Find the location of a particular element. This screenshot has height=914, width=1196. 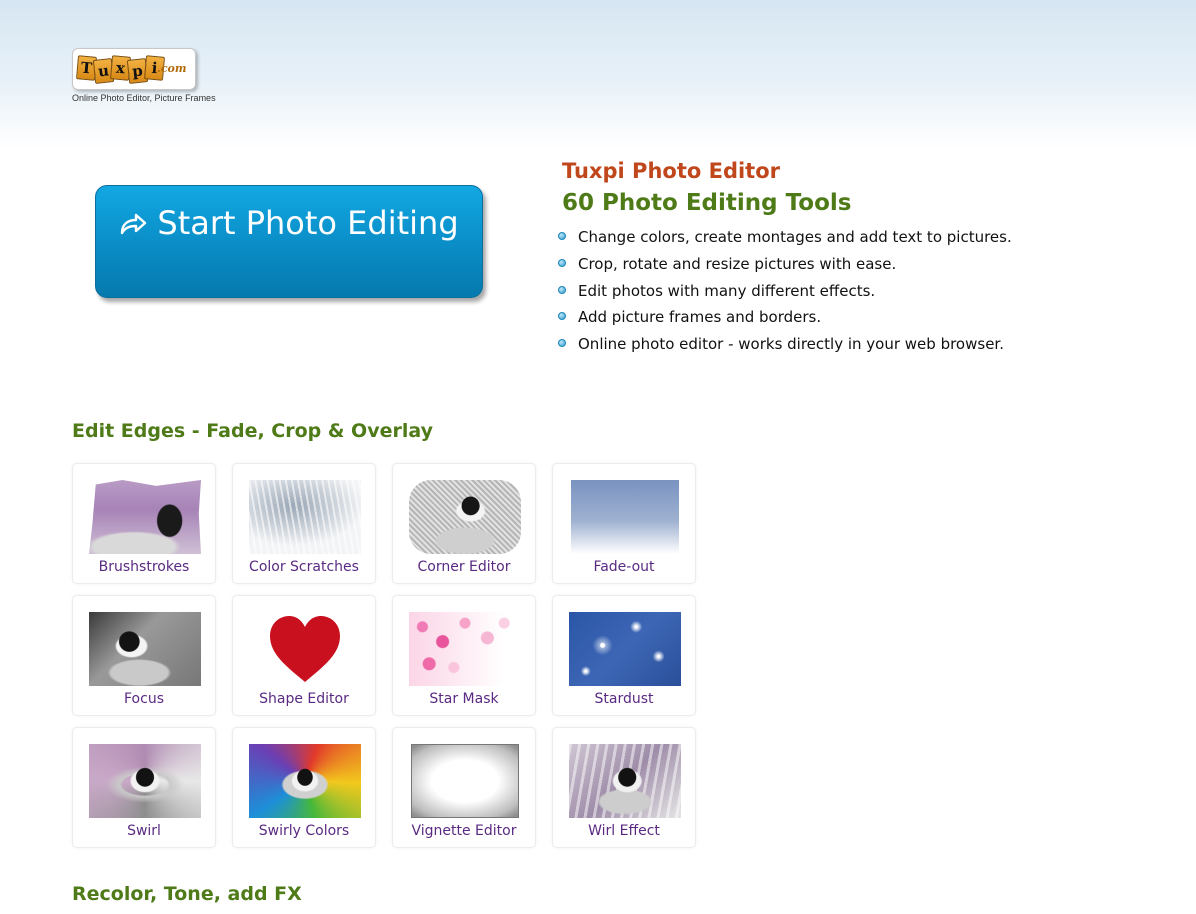

tool-tile-star-mask: Star Mask is located at coordinates (464, 655).